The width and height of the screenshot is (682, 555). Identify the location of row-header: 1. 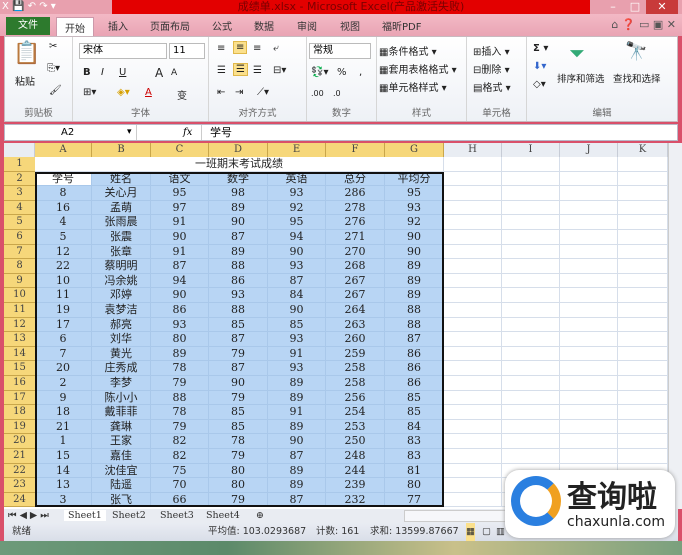
(19, 164).